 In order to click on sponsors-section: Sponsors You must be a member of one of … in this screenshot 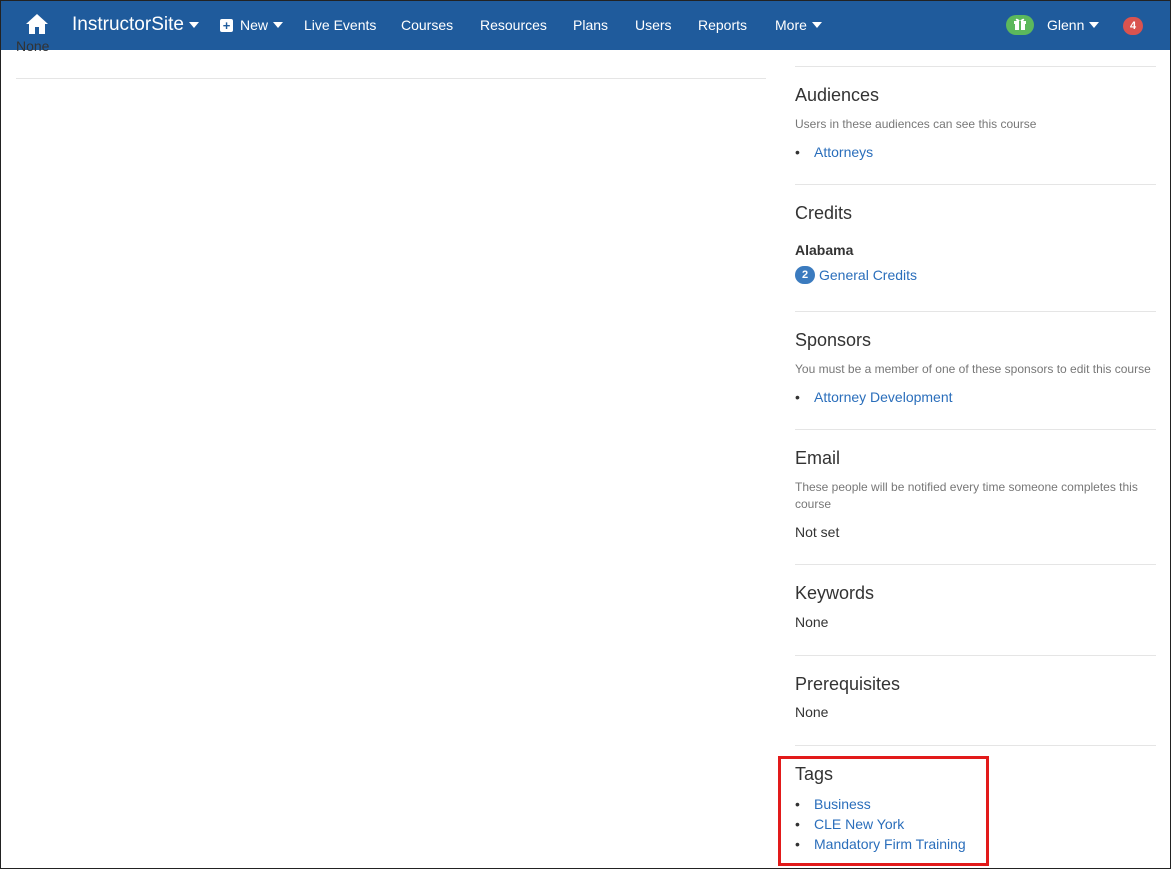, I will do `click(975, 368)`.